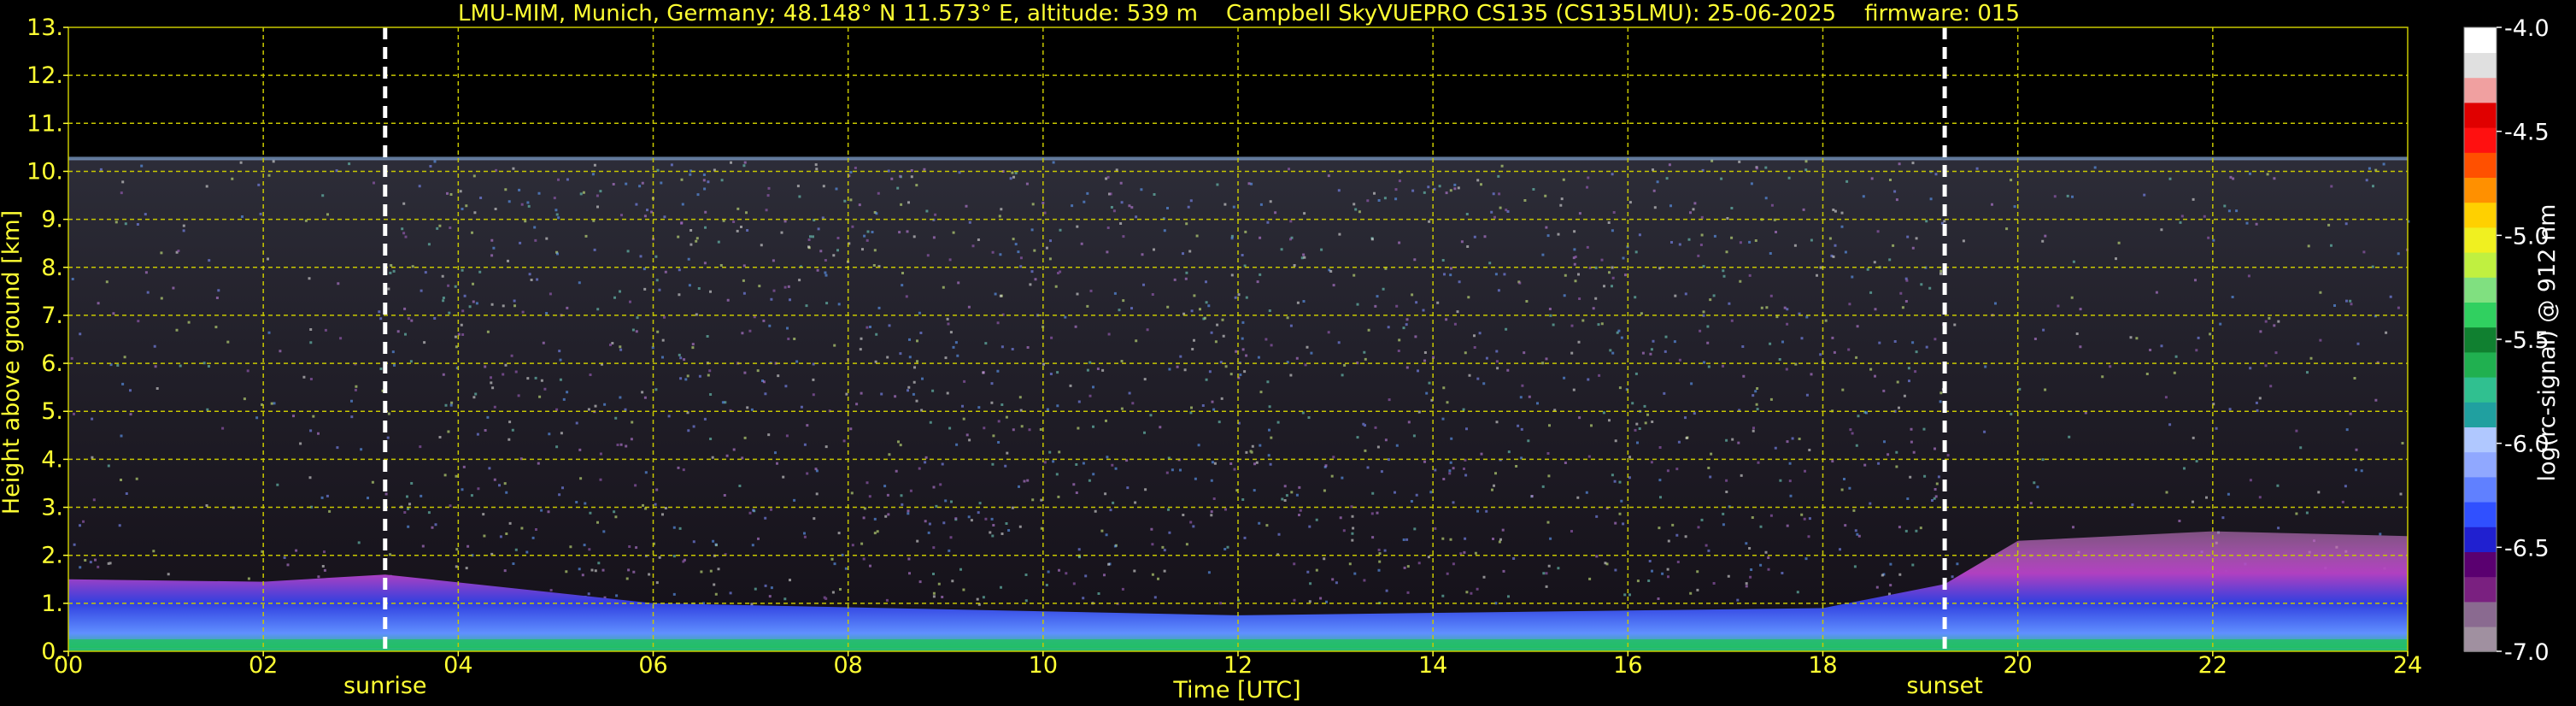 The image size is (2576, 706). Describe the element at coordinates (52, 268) in the screenshot. I see `y-tick-label: 8.` at that location.